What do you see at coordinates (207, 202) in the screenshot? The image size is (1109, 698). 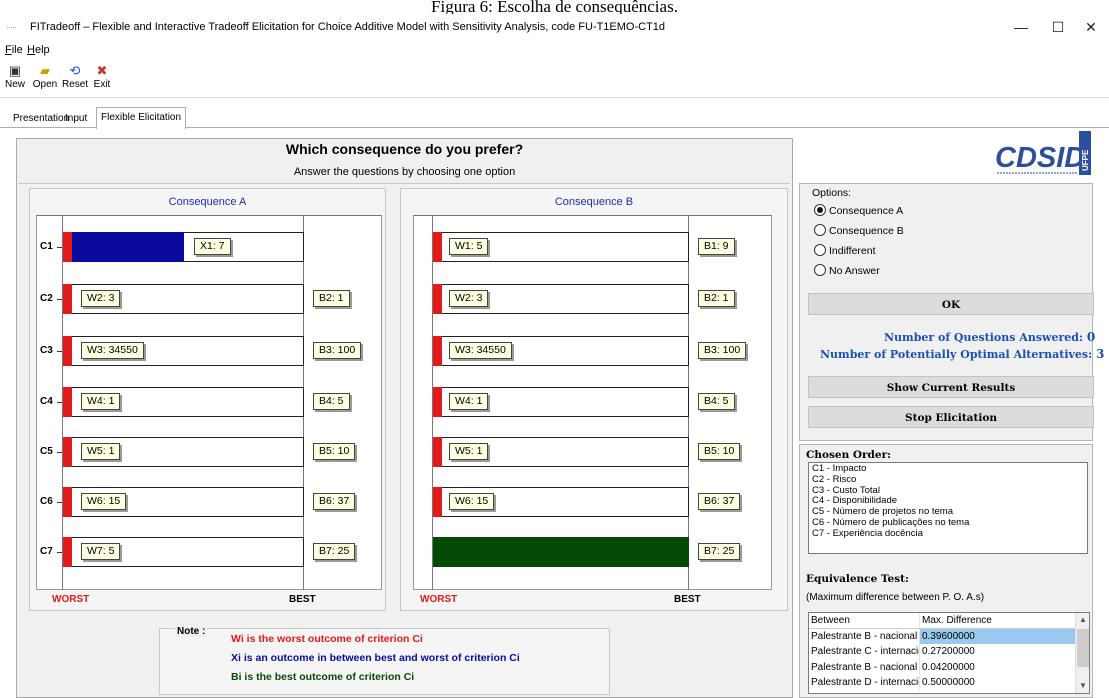 I see `consequence-a-title: Consequence A` at bounding box center [207, 202].